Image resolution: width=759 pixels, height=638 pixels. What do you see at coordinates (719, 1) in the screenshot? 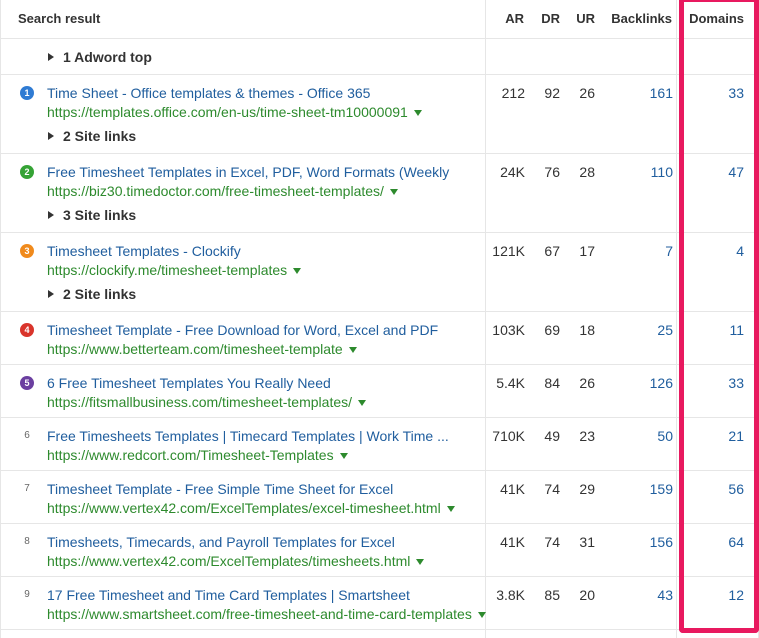
I see `domains-highlight-top-edge` at bounding box center [719, 1].